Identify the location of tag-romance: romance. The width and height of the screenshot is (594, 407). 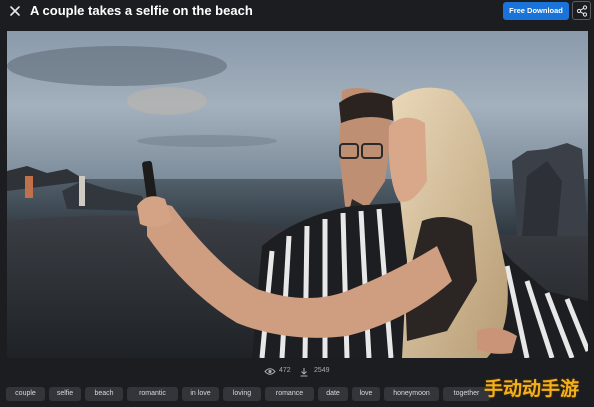
(289, 394).